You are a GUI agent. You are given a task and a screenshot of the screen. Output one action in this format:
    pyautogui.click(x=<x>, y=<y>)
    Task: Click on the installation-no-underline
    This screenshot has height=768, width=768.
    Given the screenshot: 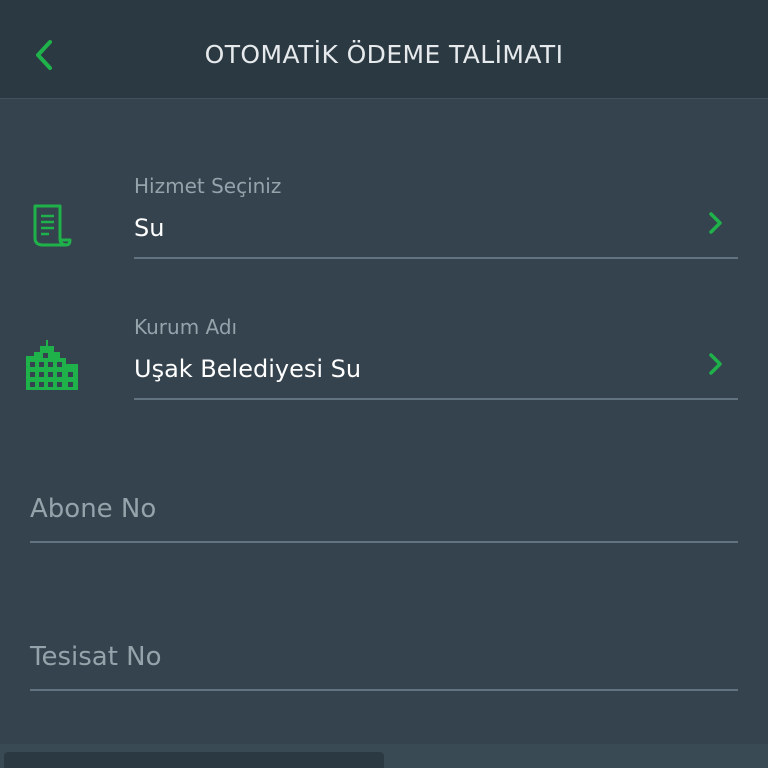 What is the action you would take?
    pyautogui.click(x=384, y=690)
    